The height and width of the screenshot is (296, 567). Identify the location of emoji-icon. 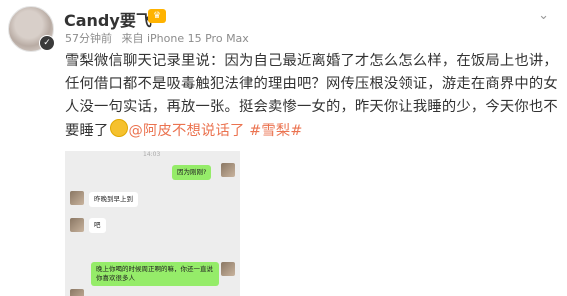
(118, 128).